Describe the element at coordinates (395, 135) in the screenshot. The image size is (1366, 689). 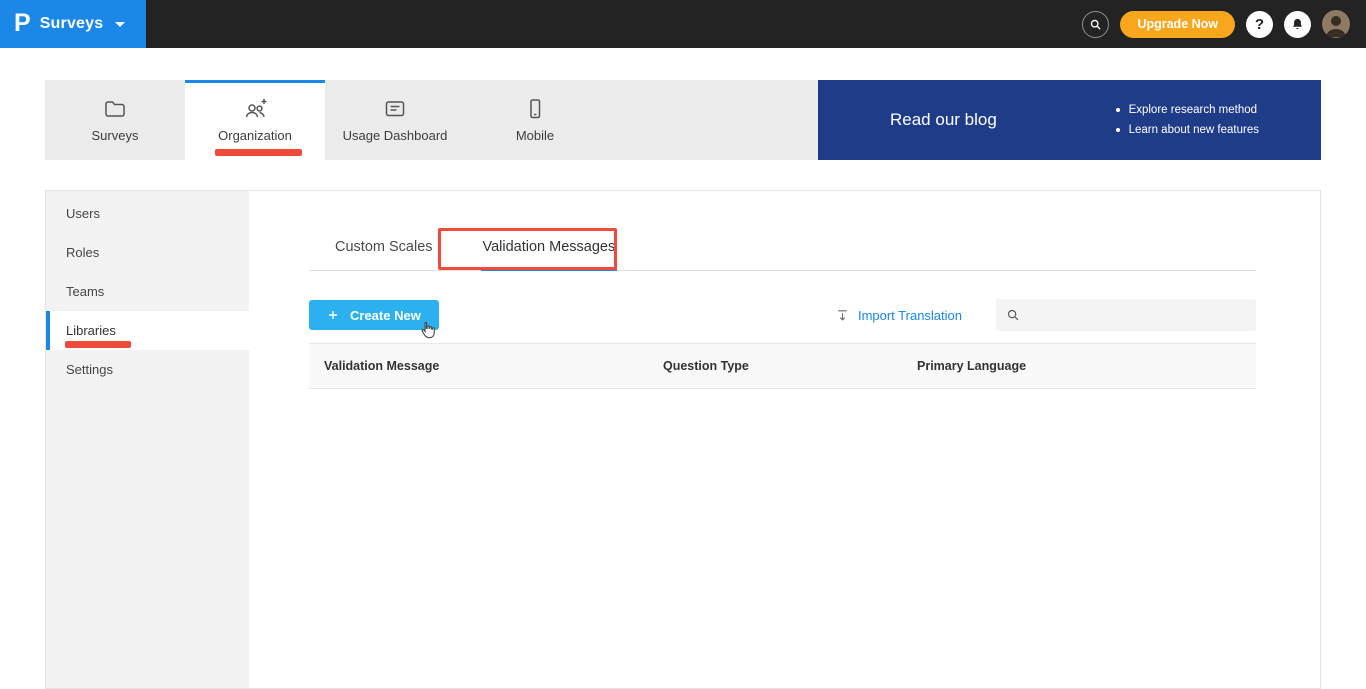
I see `module-tab-label: Usage Dashboard` at that location.